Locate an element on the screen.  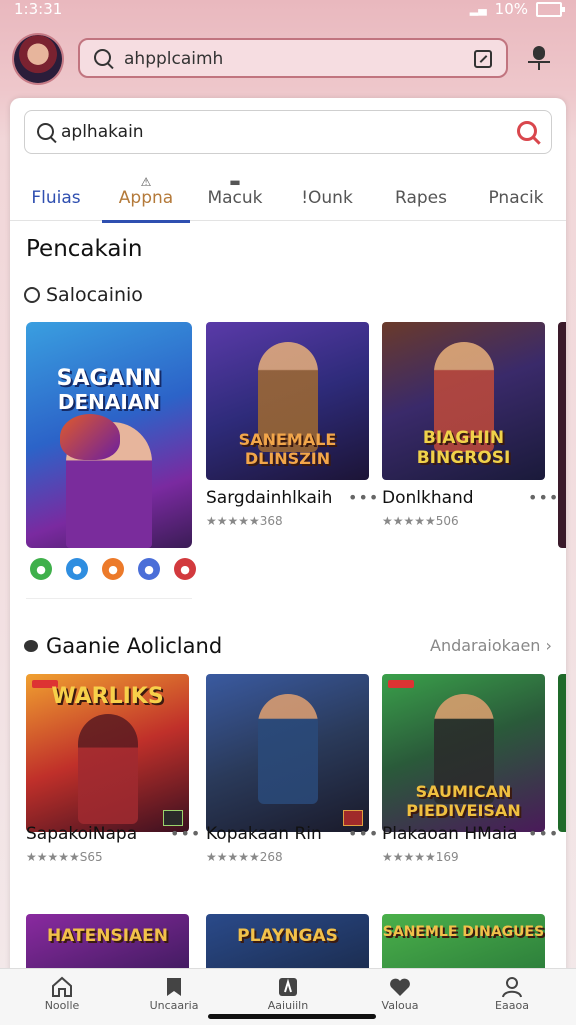
nav-label: Uncaaria is located at coordinates (174, 1005).